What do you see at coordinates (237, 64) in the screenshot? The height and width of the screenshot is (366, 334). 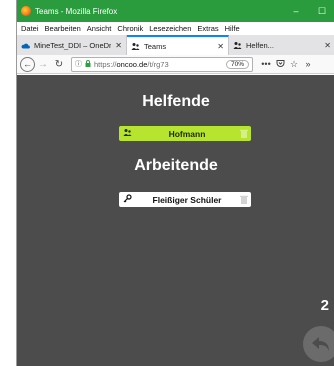 I see `zoom-level-button: 70%` at bounding box center [237, 64].